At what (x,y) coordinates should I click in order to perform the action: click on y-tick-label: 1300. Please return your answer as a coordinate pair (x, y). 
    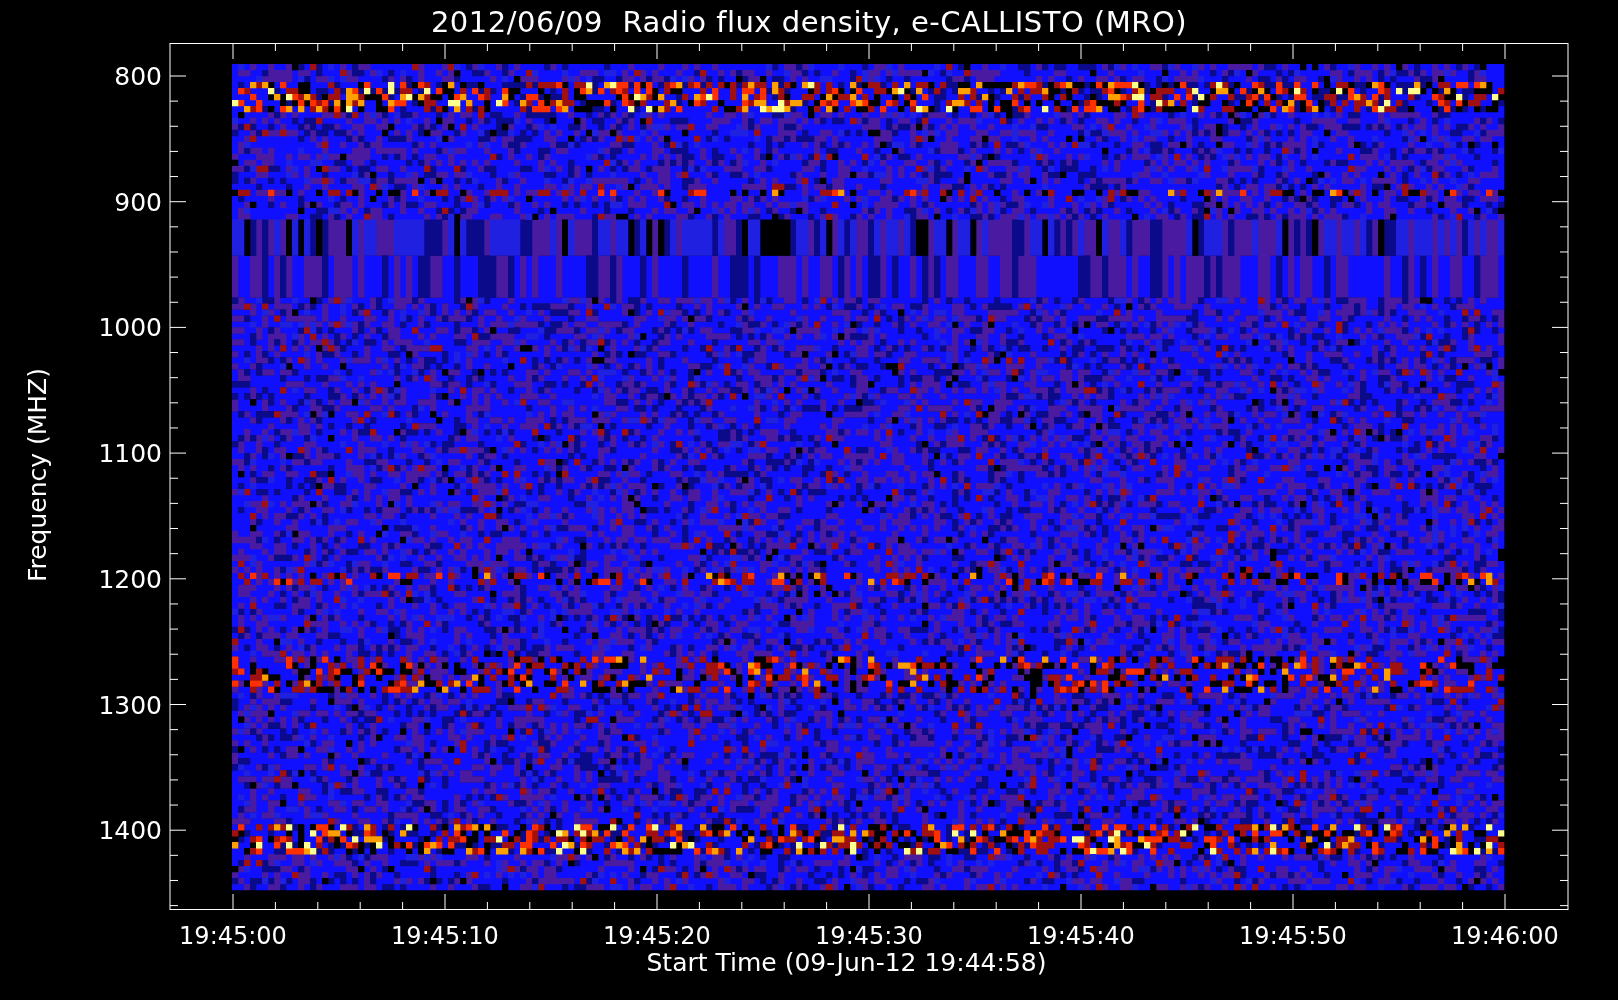
    Looking at the image, I should click on (130, 705).